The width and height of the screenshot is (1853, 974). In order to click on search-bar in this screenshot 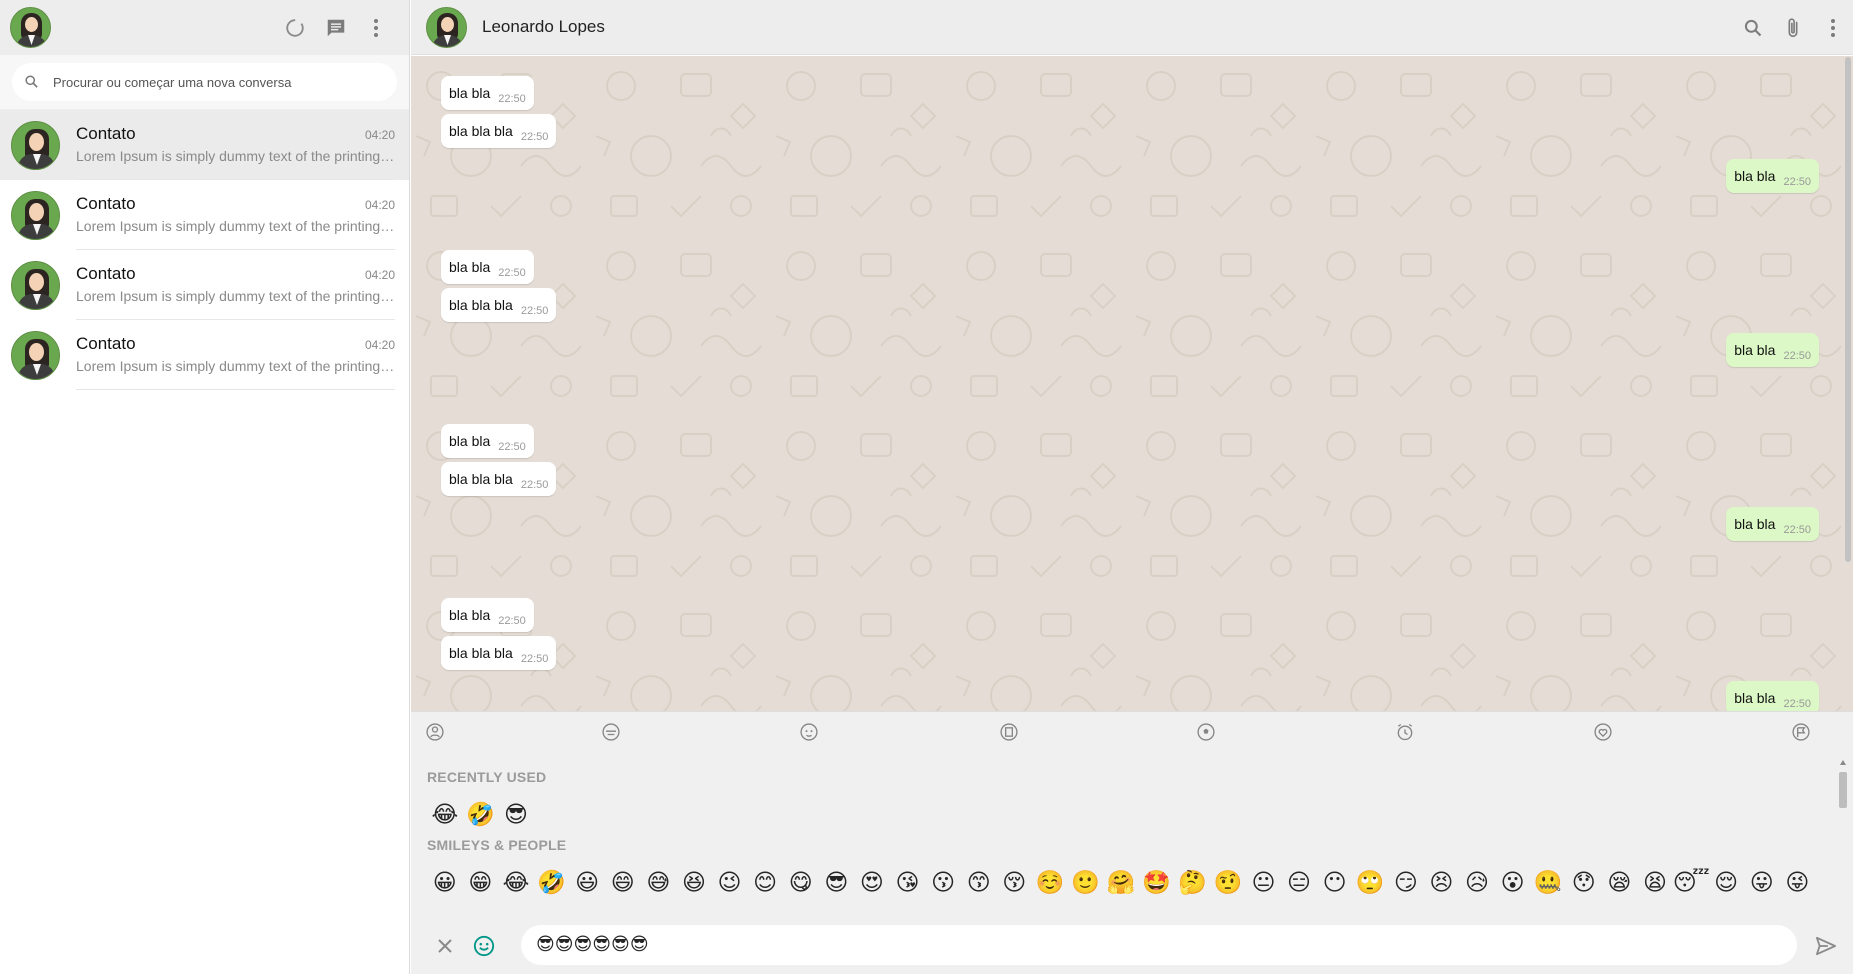, I will do `click(204, 82)`.